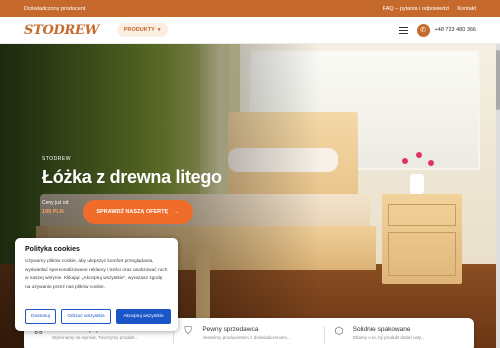 The width and height of the screenshot is (500, 348). I want to click on contact-link: Kontakt, so click(466, 9).